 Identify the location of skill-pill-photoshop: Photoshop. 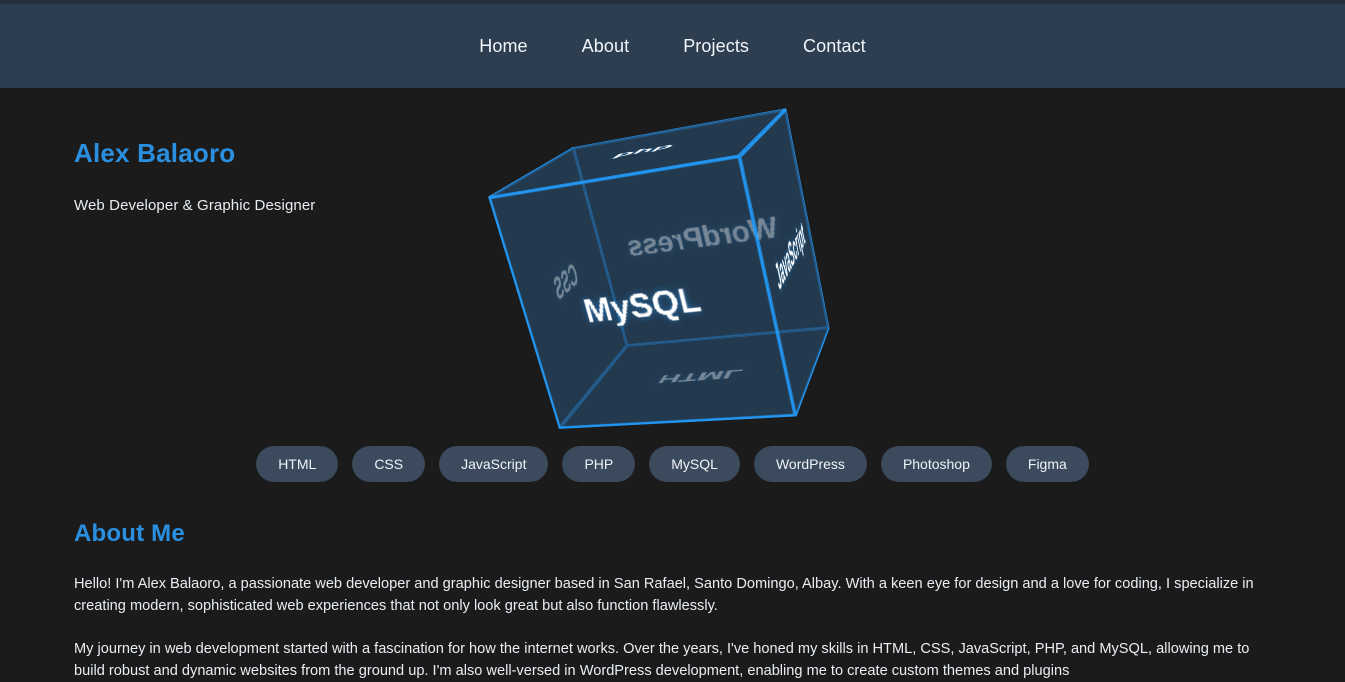
(936, 464).